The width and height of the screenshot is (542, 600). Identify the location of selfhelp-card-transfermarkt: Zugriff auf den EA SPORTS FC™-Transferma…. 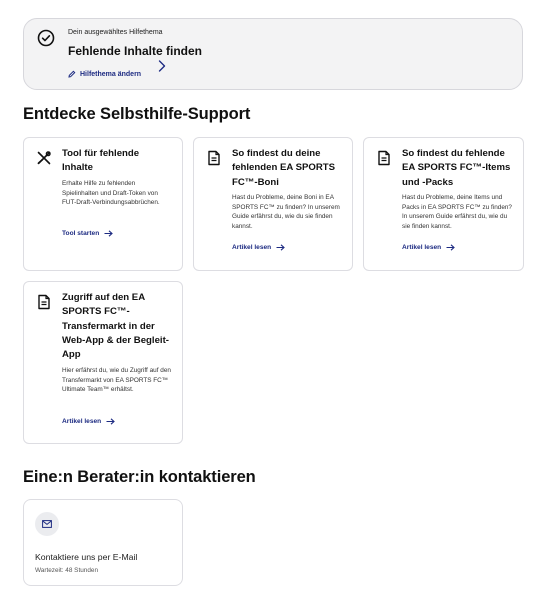
(103, 362).